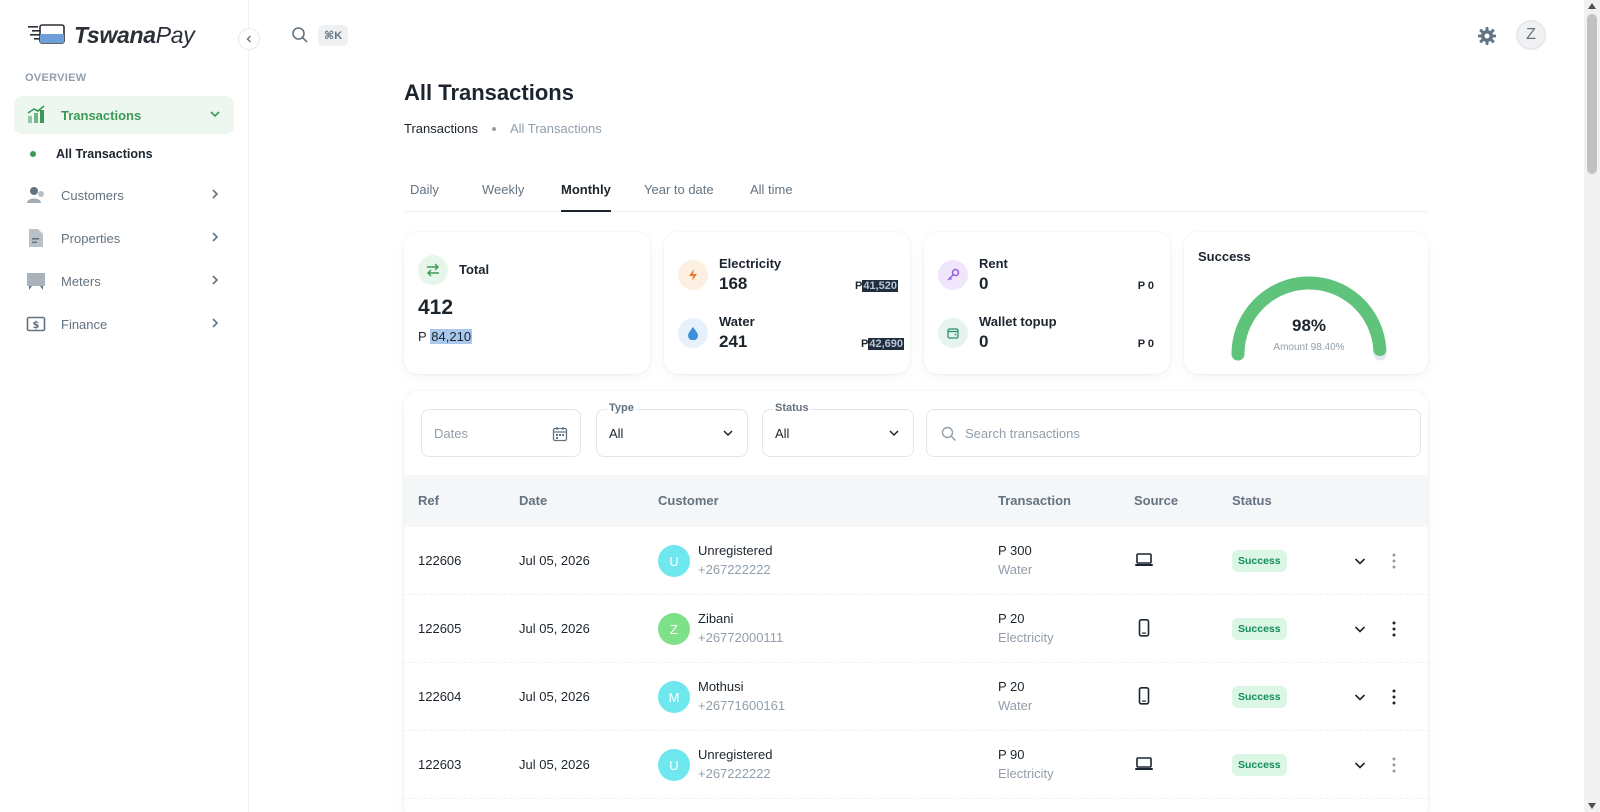 Image resolution: width=1600 pixels, height=812 pixels. What do you see at coordinates (688, 500) in the screenshot?
I see `column-customer: Customer` at bounding box center [688, 500].